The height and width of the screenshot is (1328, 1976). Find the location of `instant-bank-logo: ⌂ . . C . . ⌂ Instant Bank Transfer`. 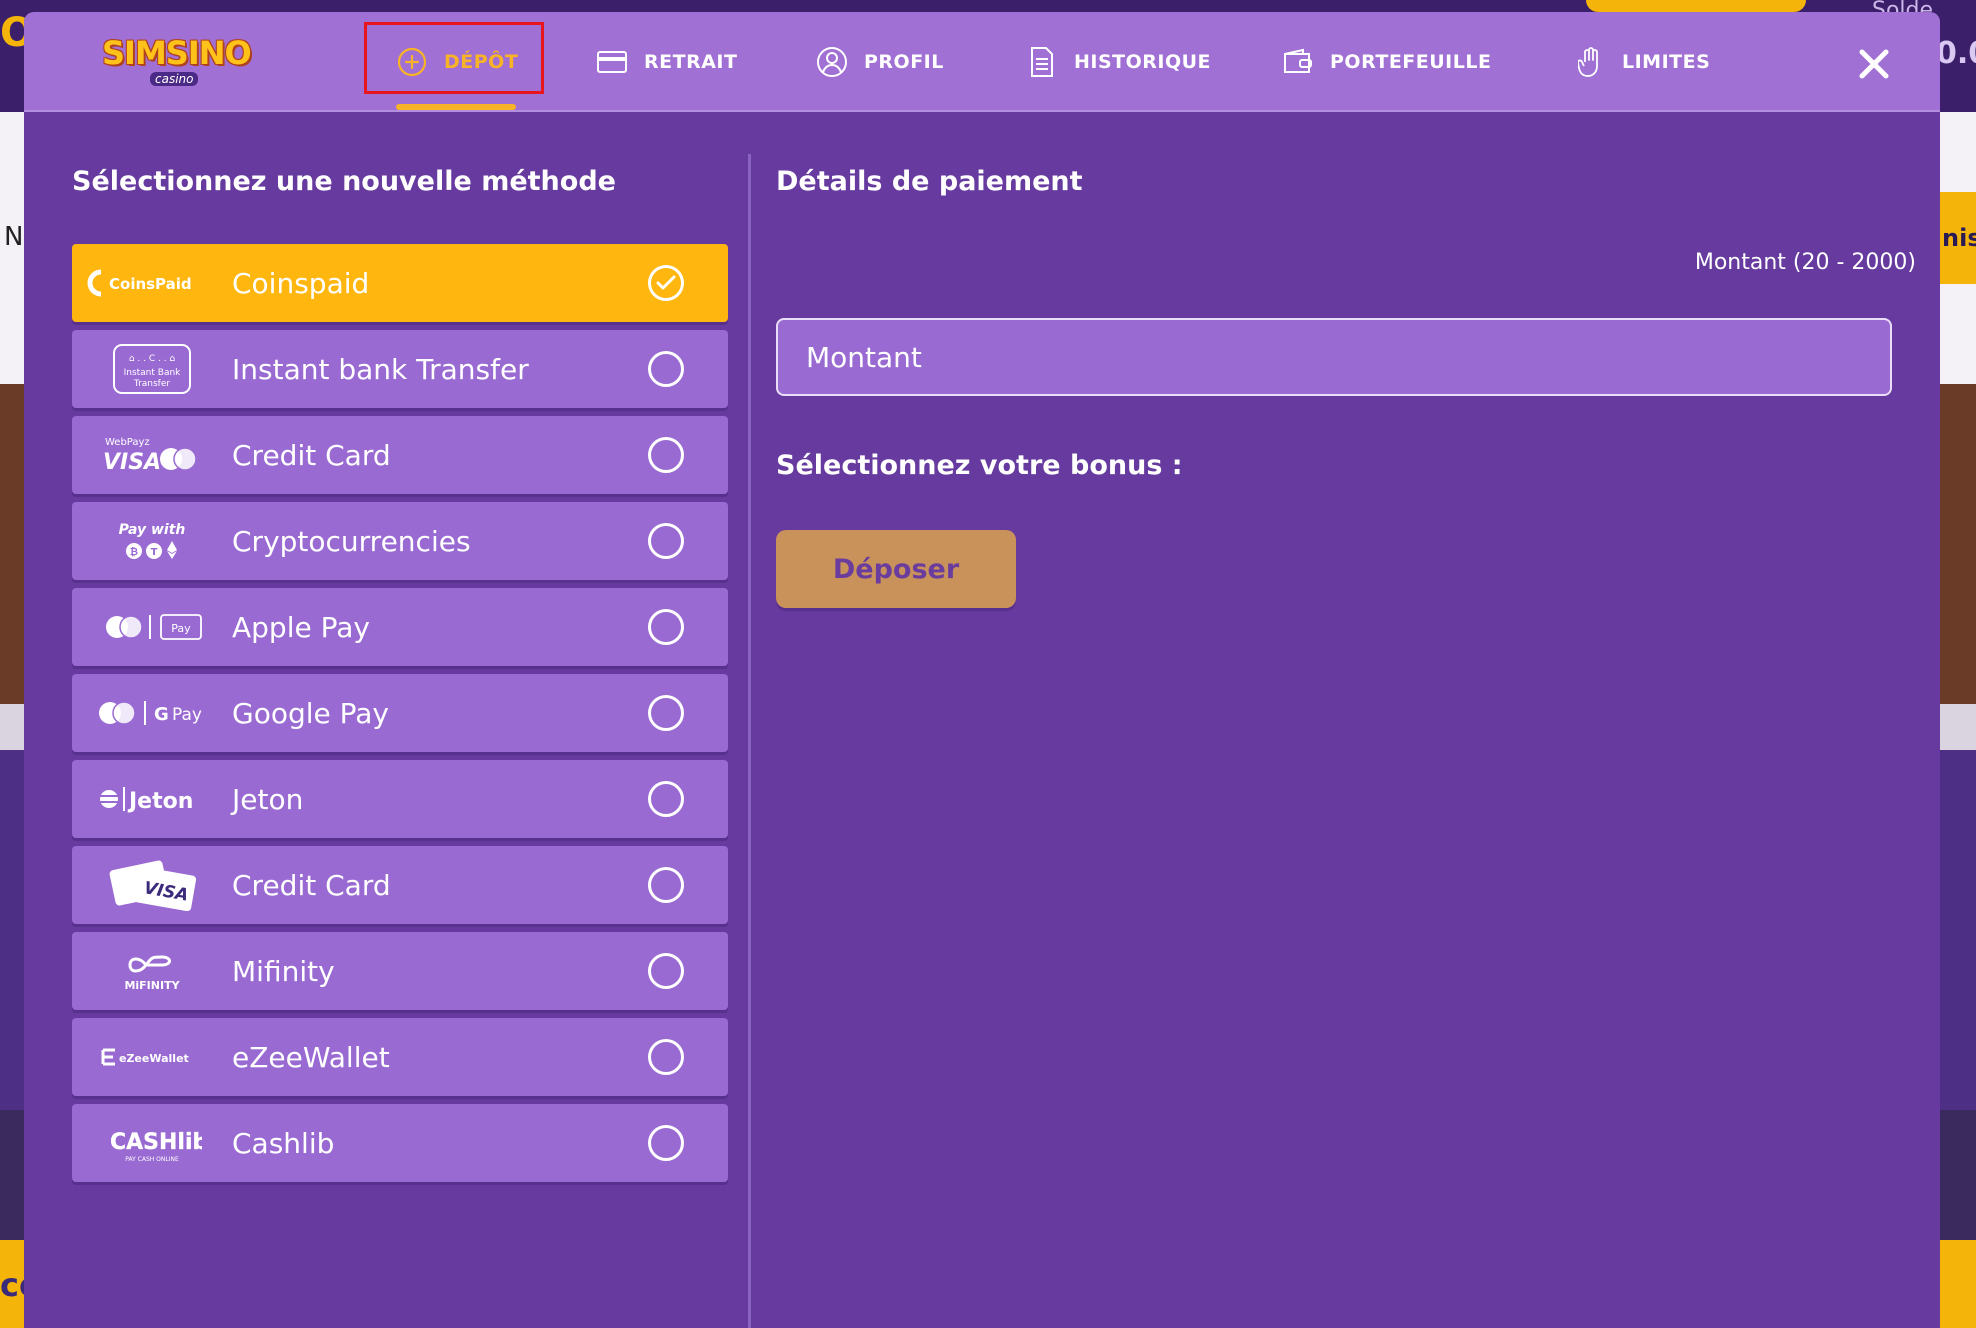

instant-bank-logo: ⌂ . . C . . ⌂ Instant Bank Transfer is located at coordinates (152, 369).